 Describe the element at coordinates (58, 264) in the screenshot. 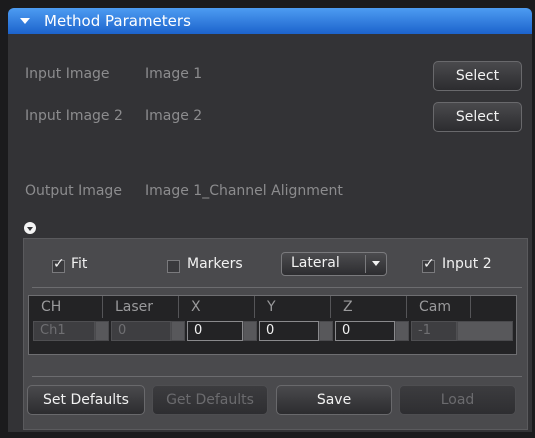

I see `fit-checkbox` at that location.